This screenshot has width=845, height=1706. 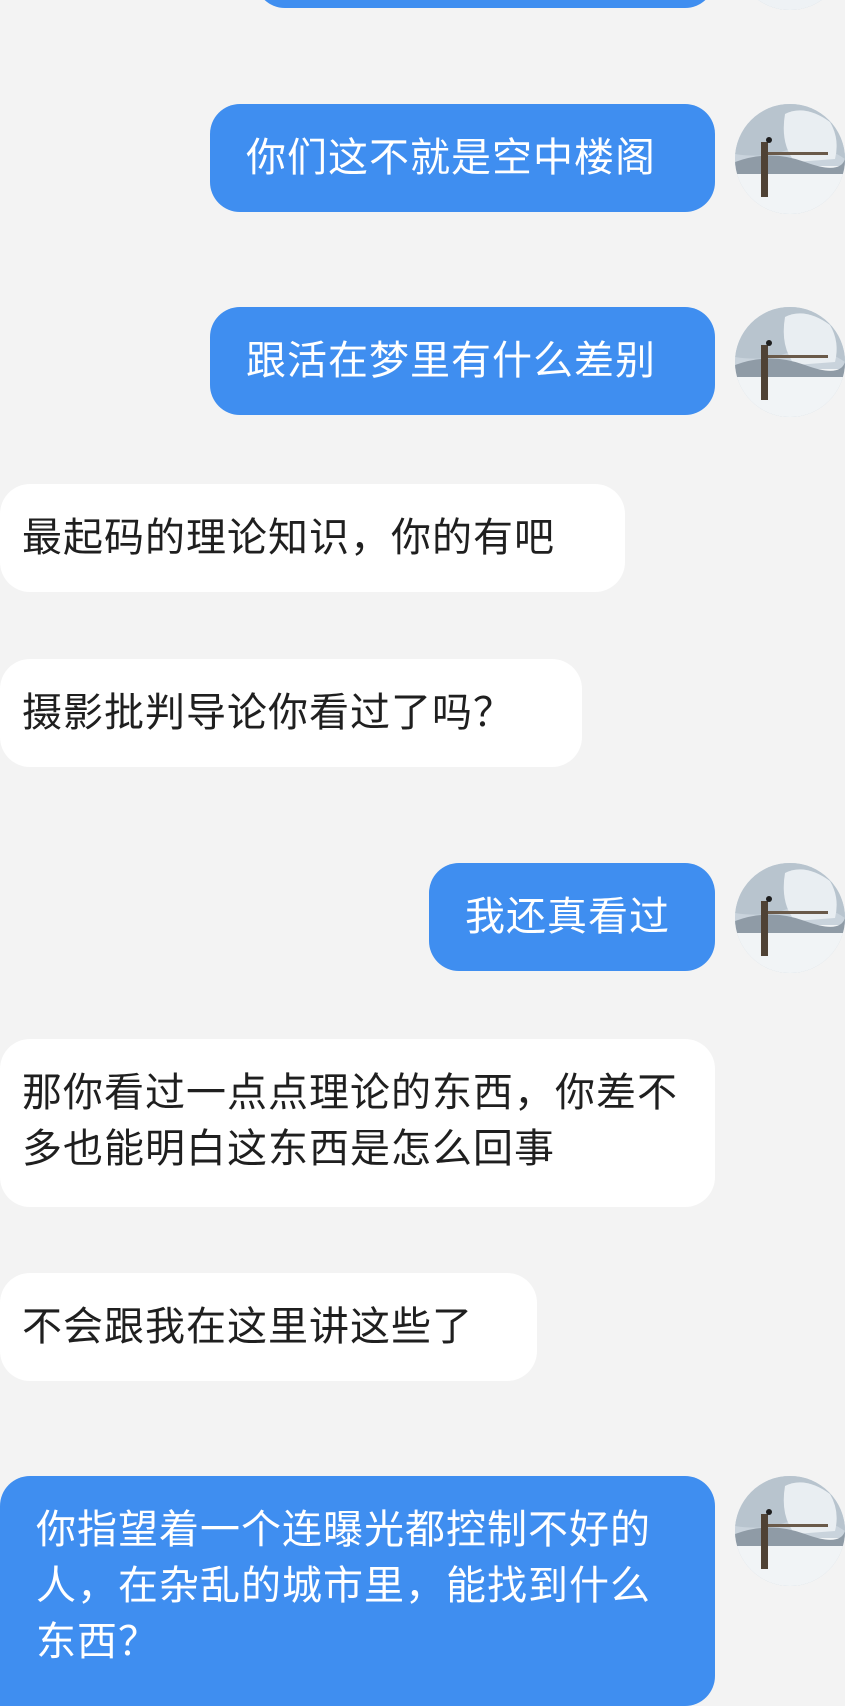 What do you see at coordinates (462, 158) in the screenshot?
I see `message-bubble-outgoing: 你们这不就是空中楼阁` at bounding box center [462, 158].